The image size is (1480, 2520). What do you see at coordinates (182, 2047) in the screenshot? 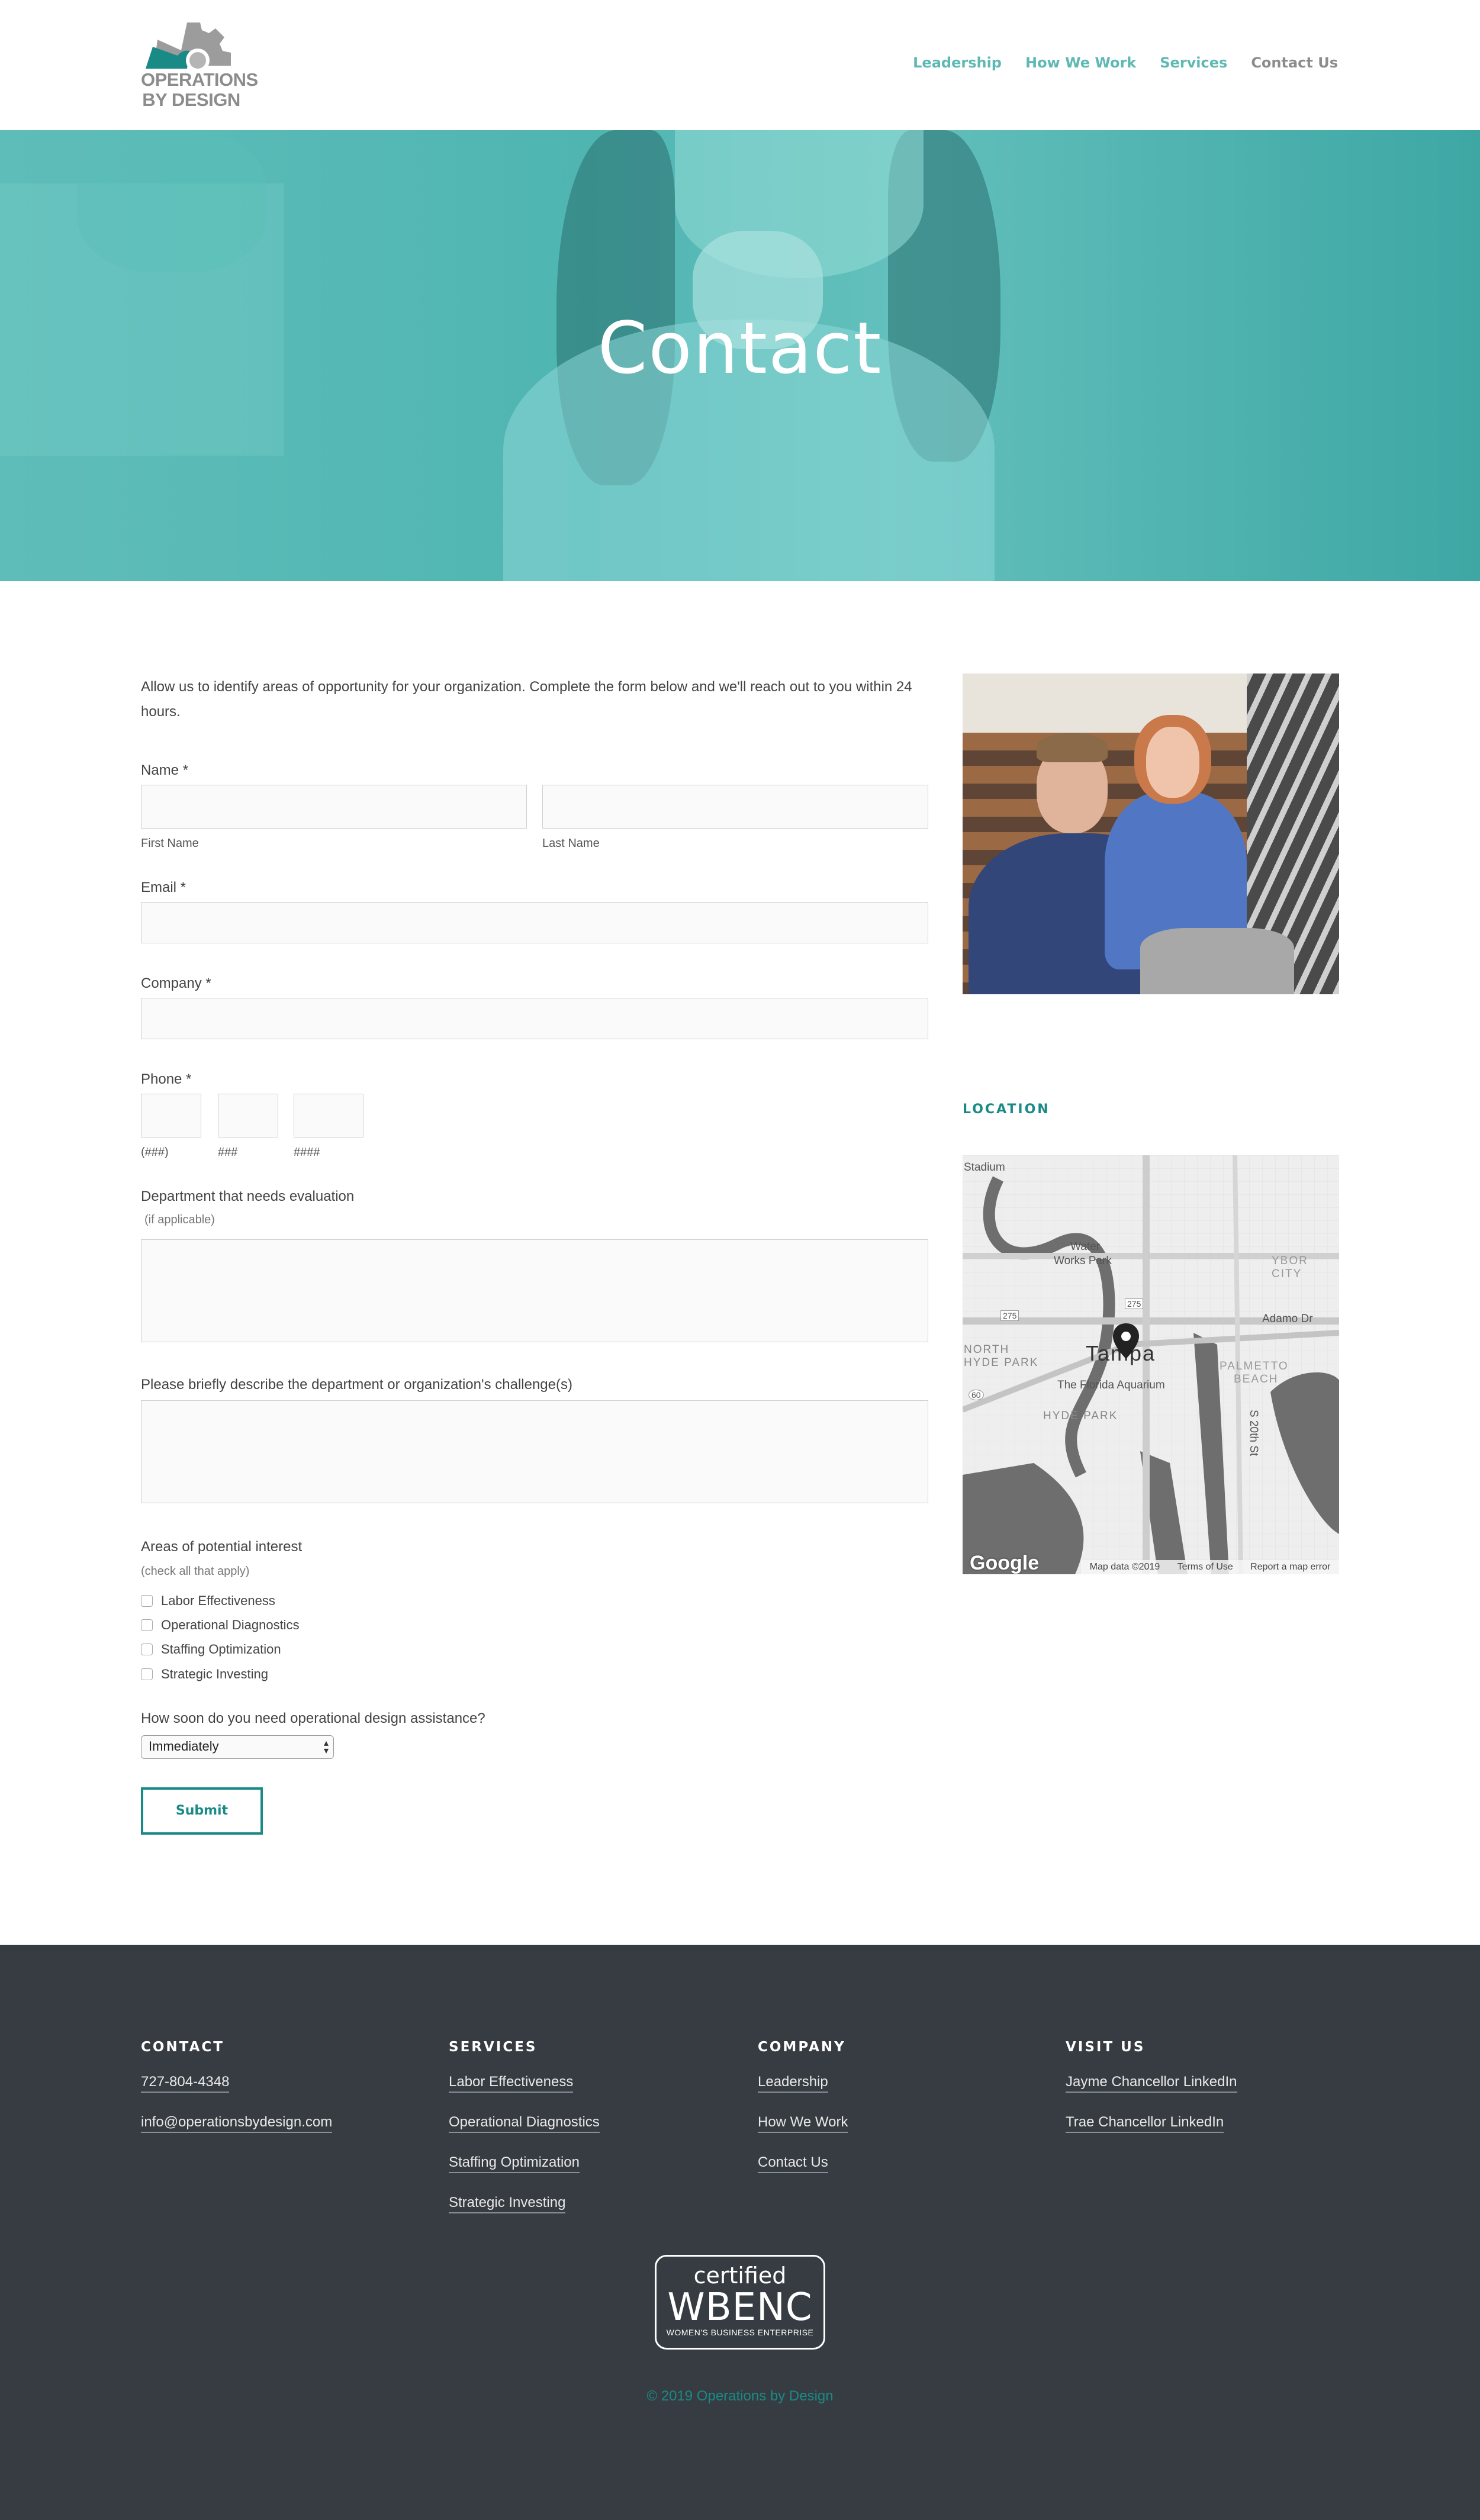
I see `footer-heading: CONTACT` at bounding box center [182, 2047].